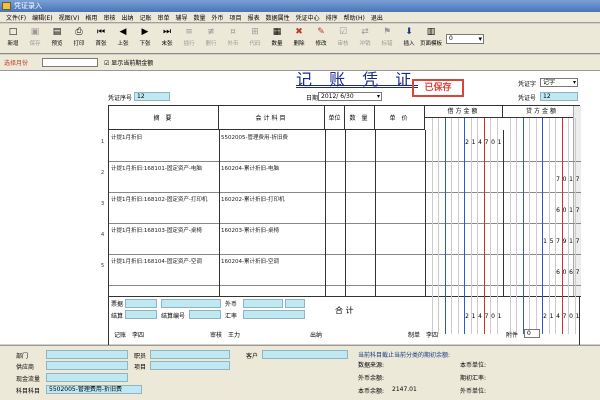 The image size is (600, 400). I want to click on account-cell: 160204-累计折旧-空调, so click(250, 261).